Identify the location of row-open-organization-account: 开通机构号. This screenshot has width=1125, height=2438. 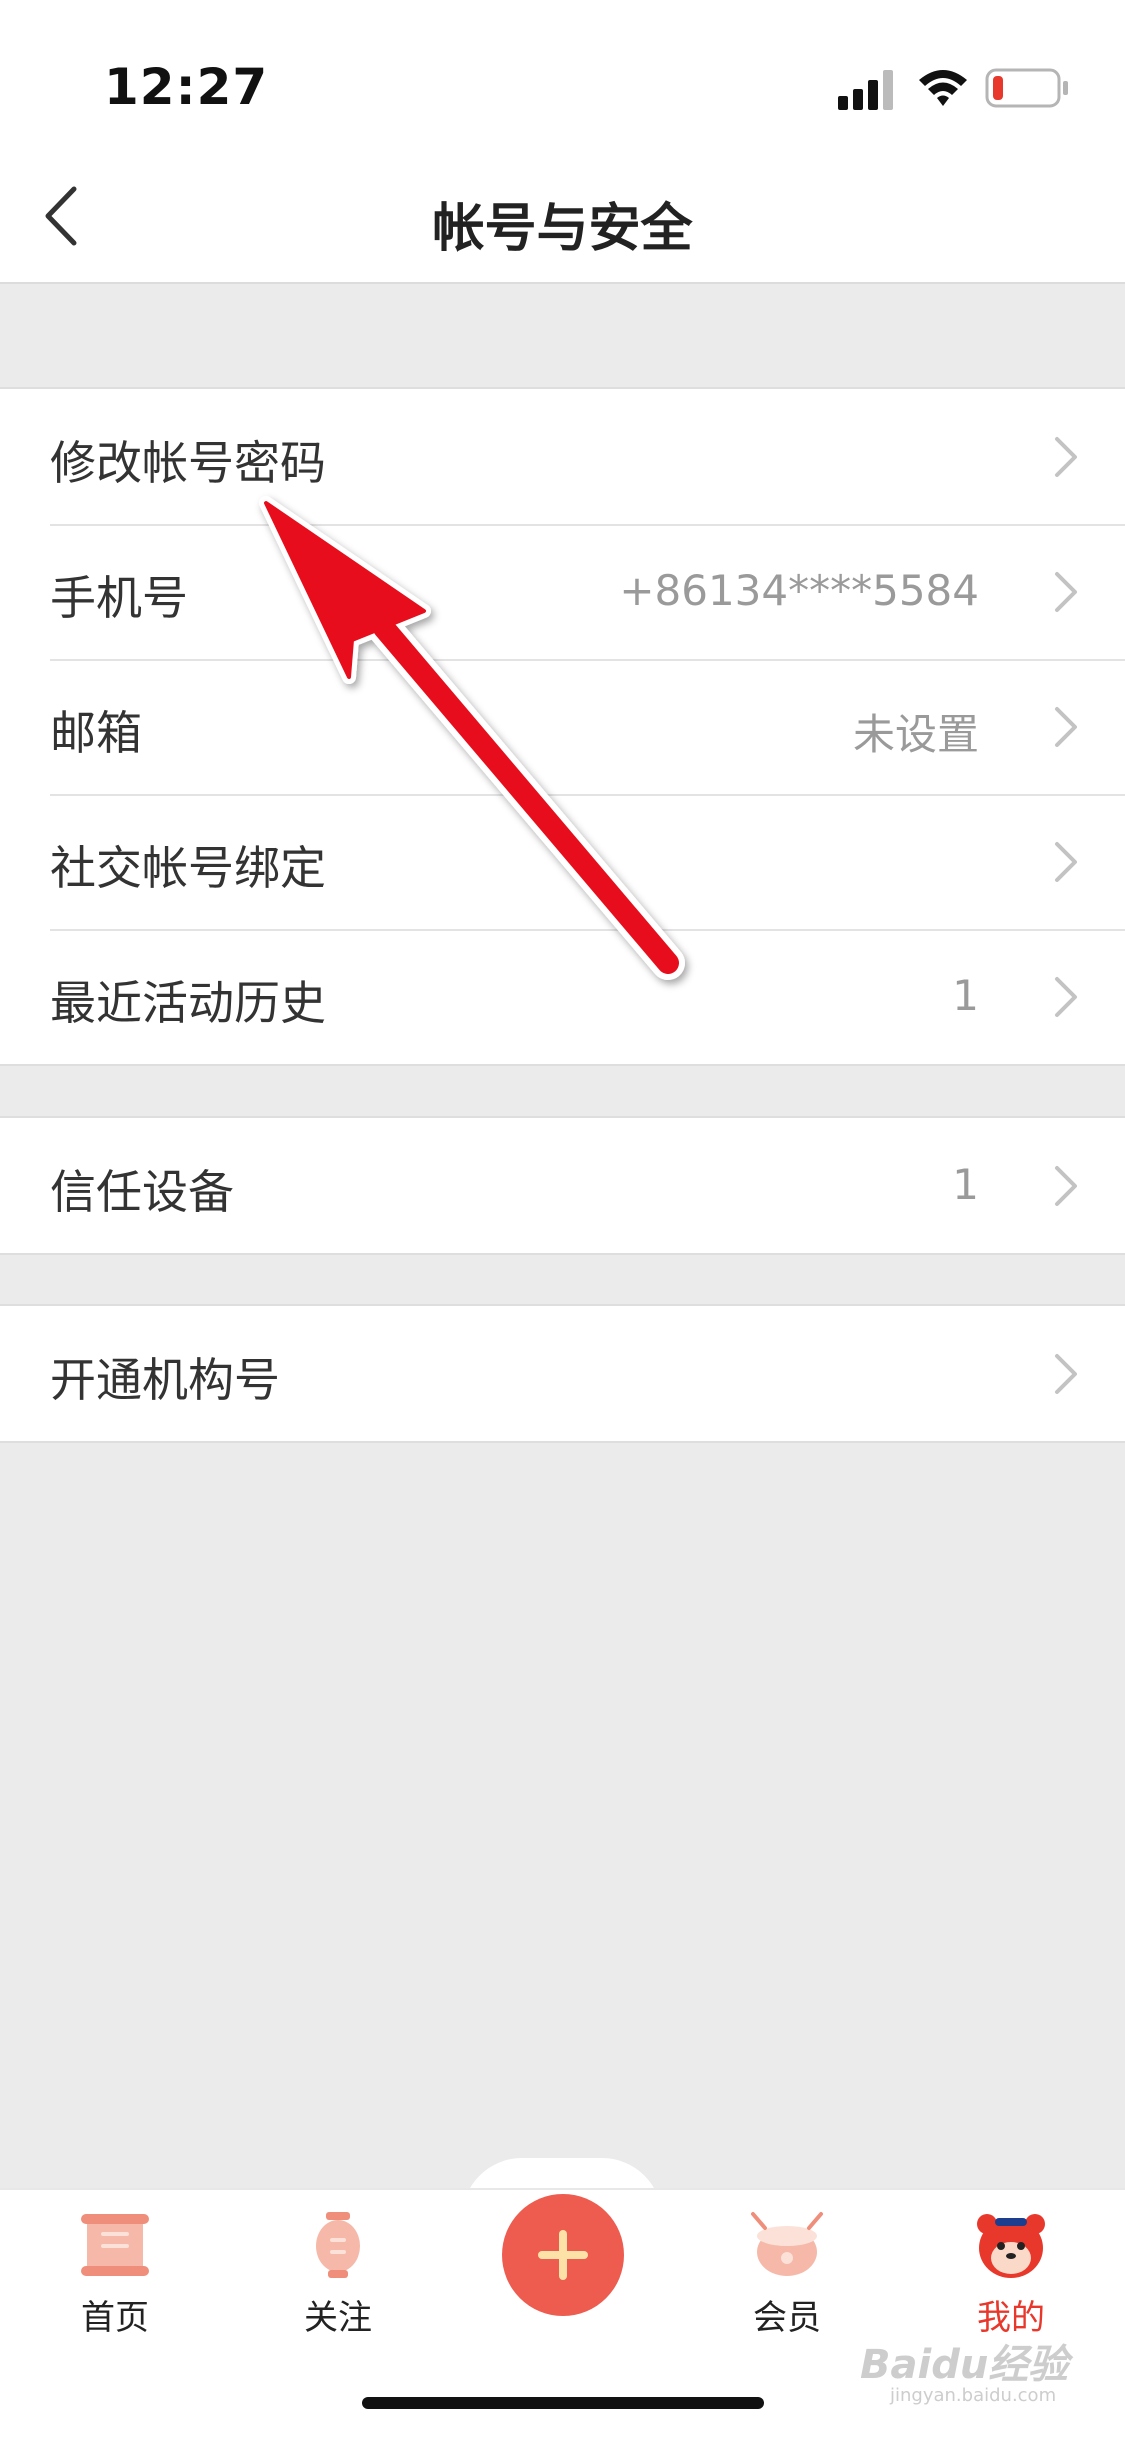
(562, 1373).